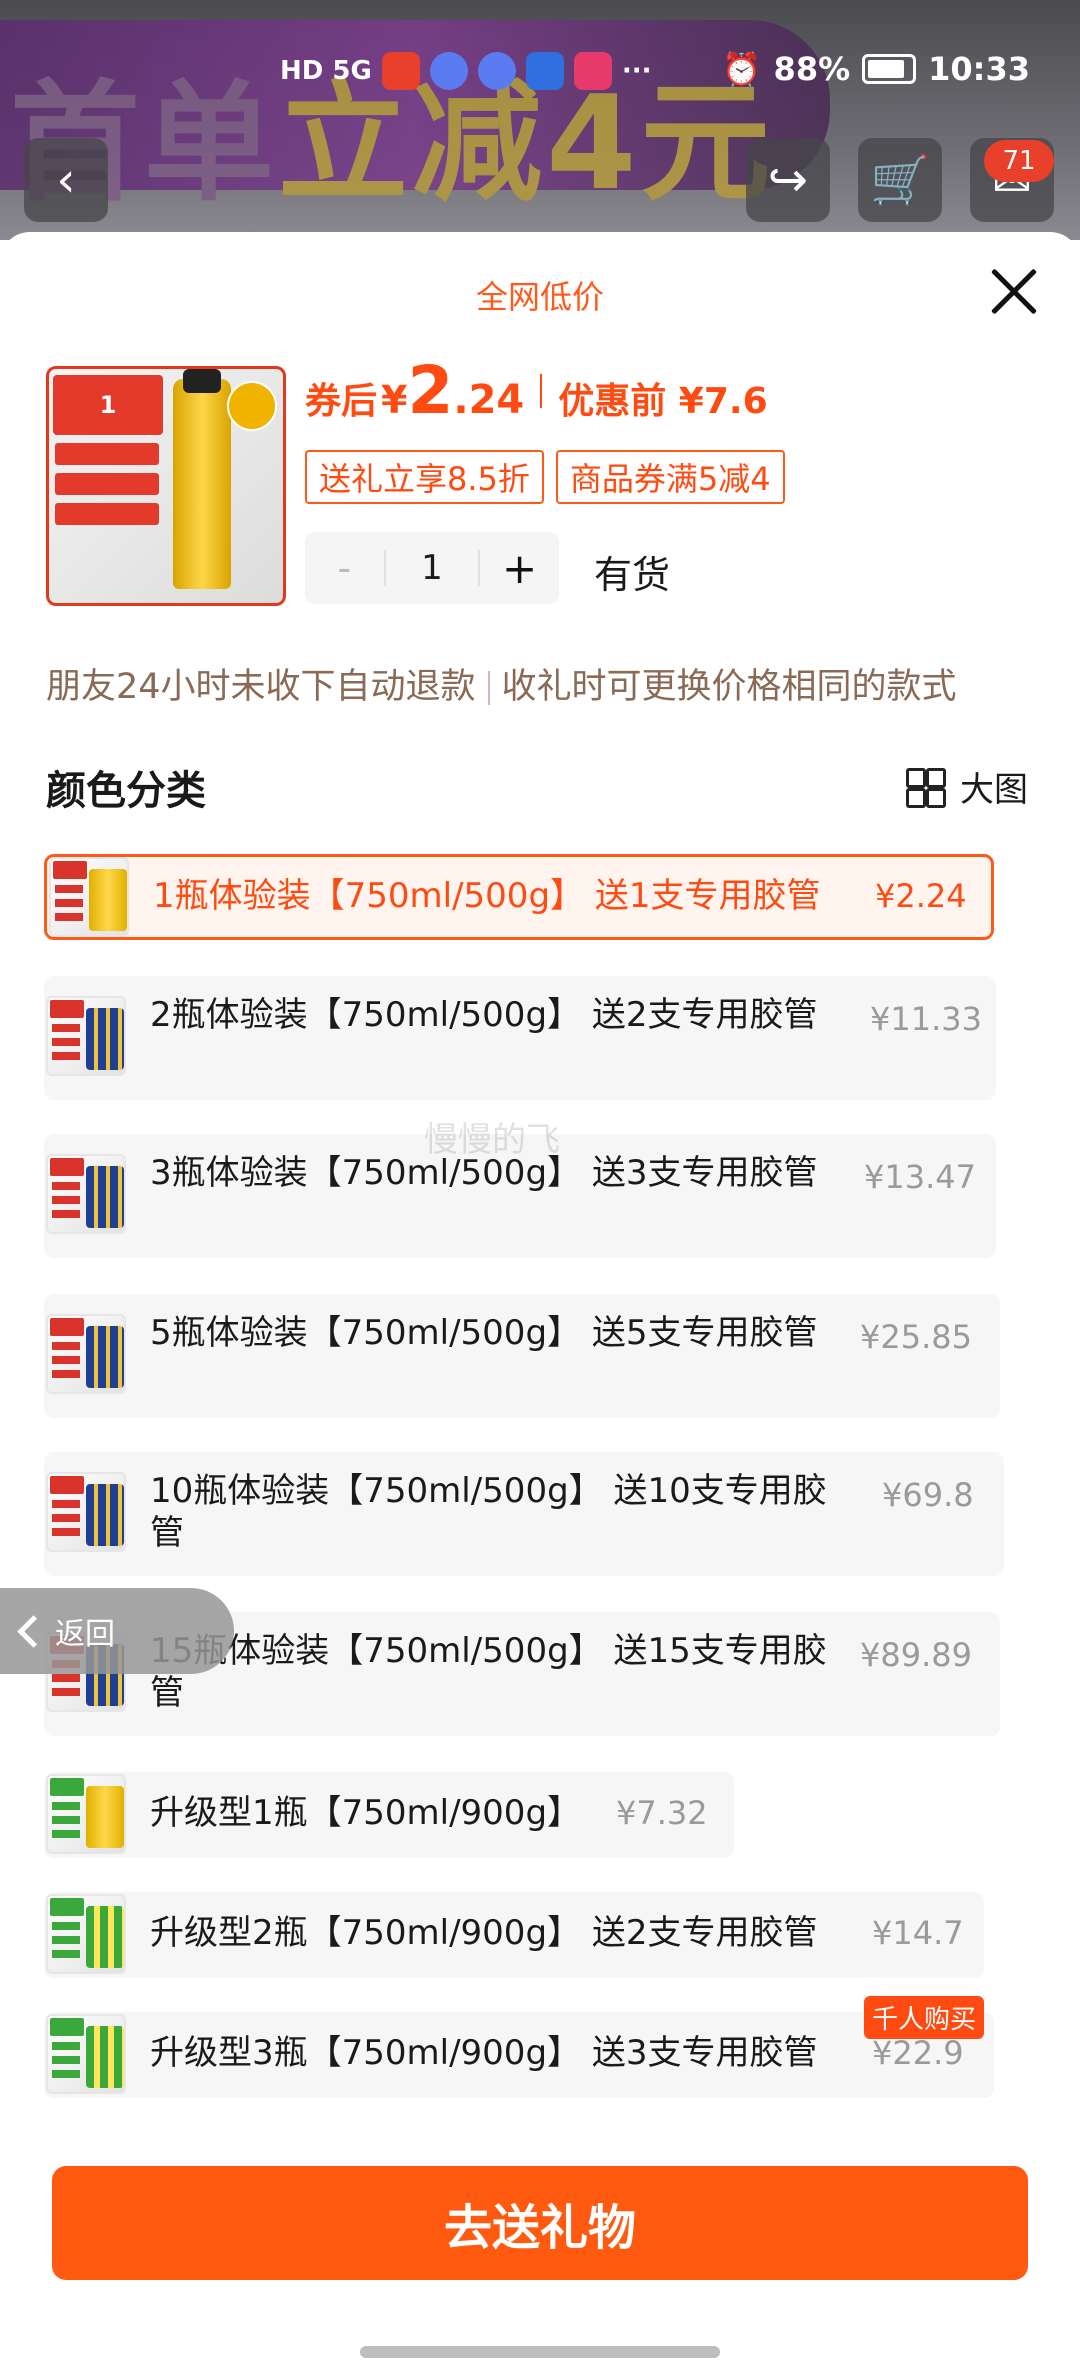 This screenshot has height=2376, width=1080. What do you see at coordinates (994, 790) in the screenshot?
I see `big-view-label: 大图` at bounding box center [994, 790].